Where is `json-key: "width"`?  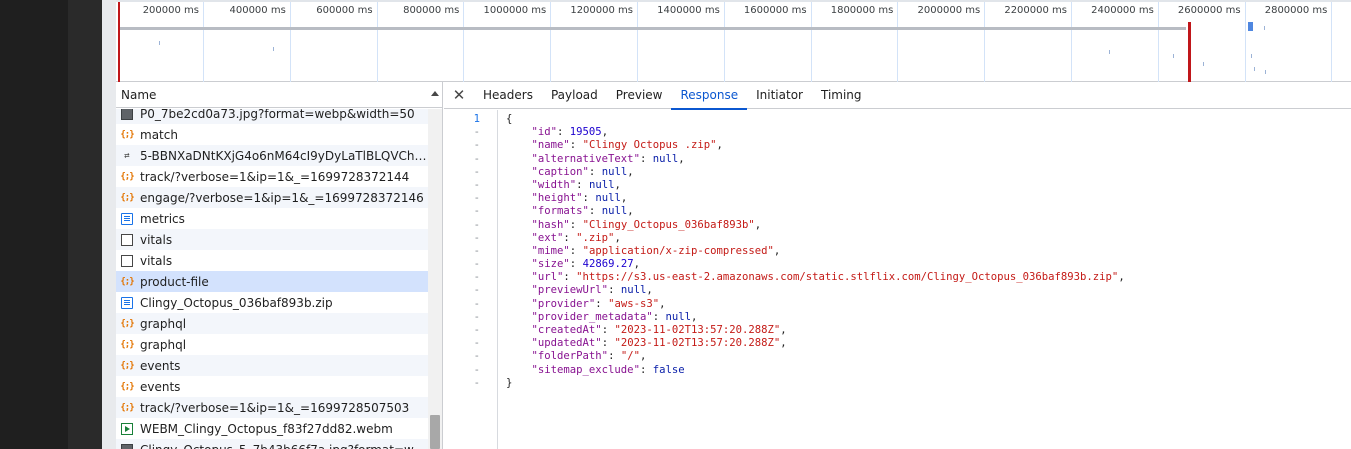 json-key: "width" is located at coordinates (554, 184).